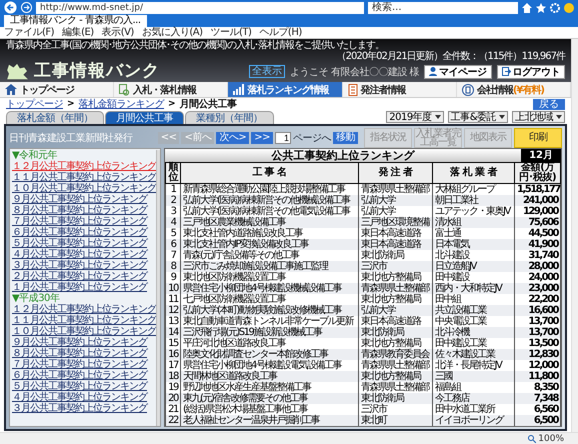 This screenshot has height=444, width=578. What do you see at coordinates (57, 89) in the screenshot?
I see `nav-tab: トップページ` at bounding box center [57, 89].